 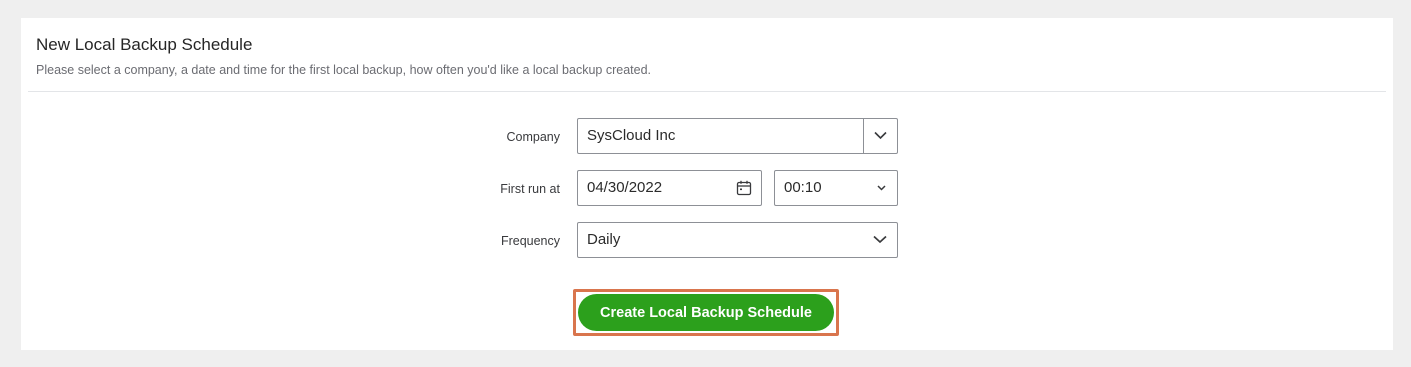 I want to click on create-button-highlight: Create Local Backup Schedule, so click(x=706, y=312).